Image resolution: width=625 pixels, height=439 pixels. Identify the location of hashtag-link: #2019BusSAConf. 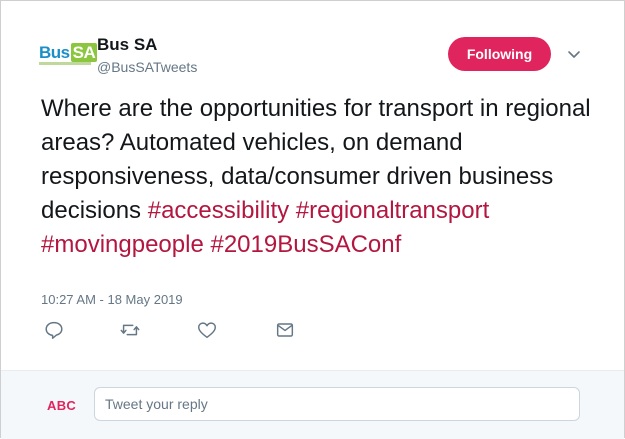
(305, 244).